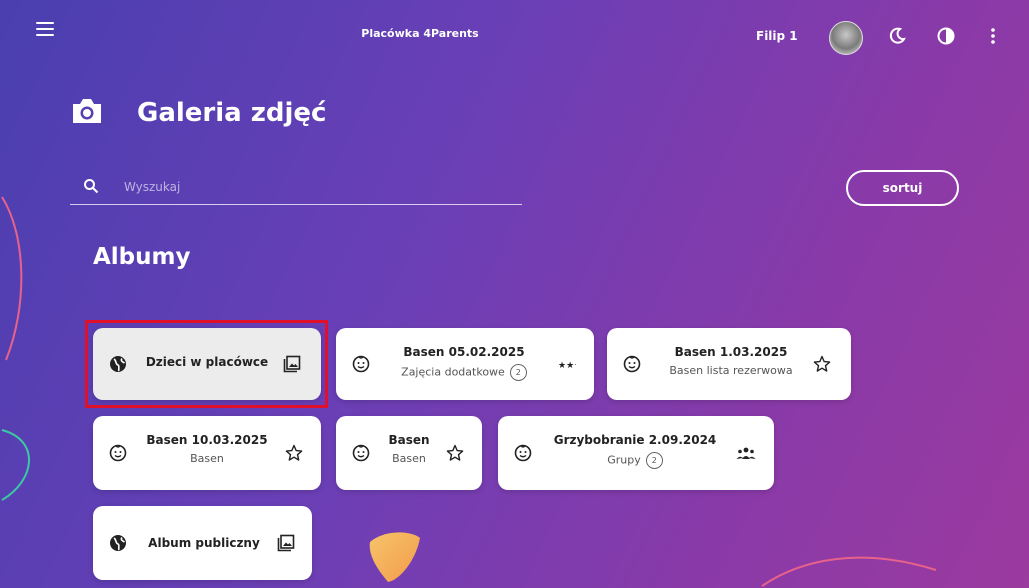 The image size is (1029, 588). Describe the element at coordinates (420, 33) in the screenshot. I see `app-title: Placówka 4Parents` at that location.